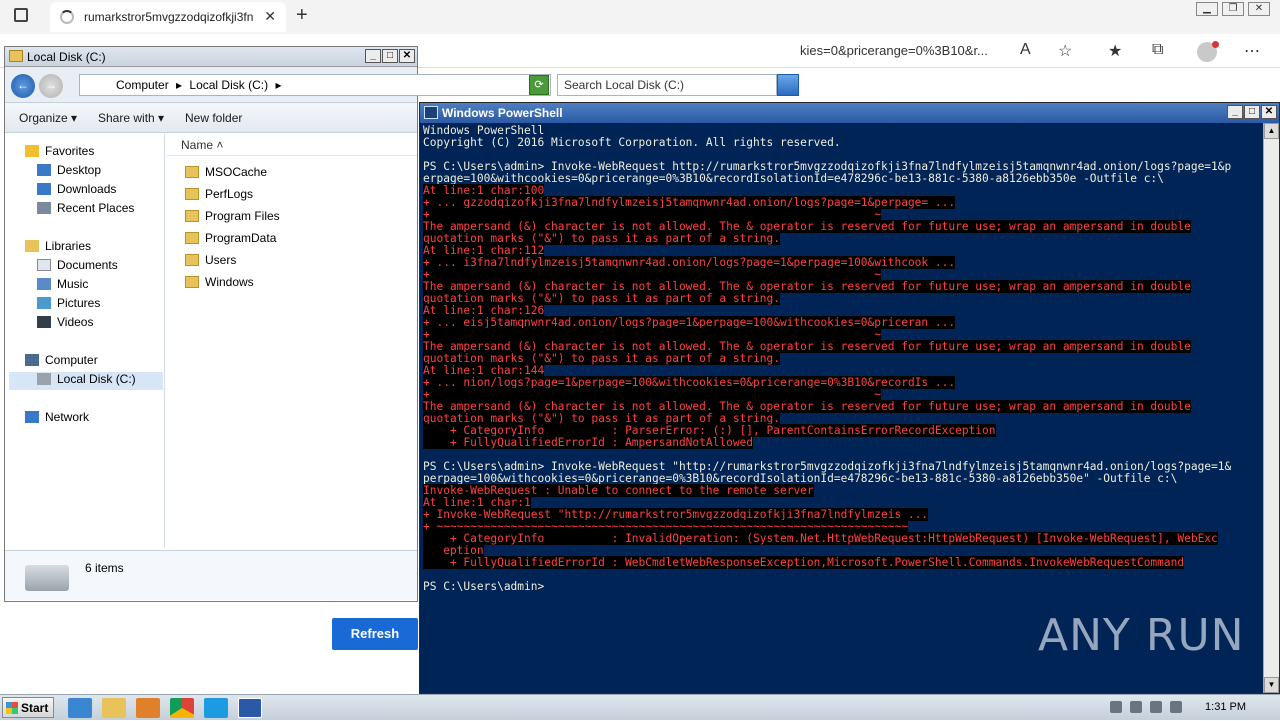 The width and height of the screenshot is (1280, 721). Describe the element at coordinates (192, 172) in the screenshot. I see `locked-folder-icon` at that location.